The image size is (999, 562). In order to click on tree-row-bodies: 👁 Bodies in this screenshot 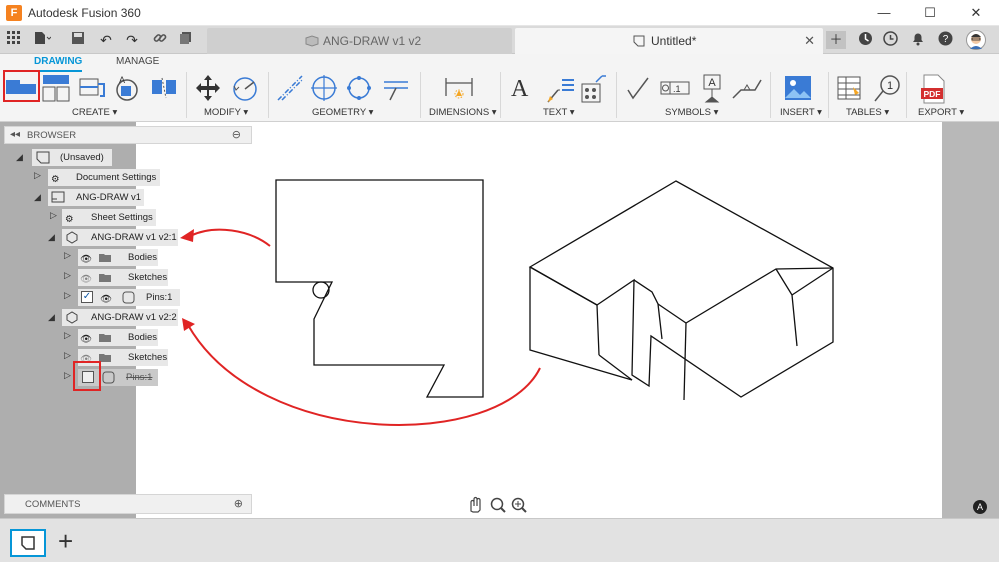, I will do `click(118, 257)`.